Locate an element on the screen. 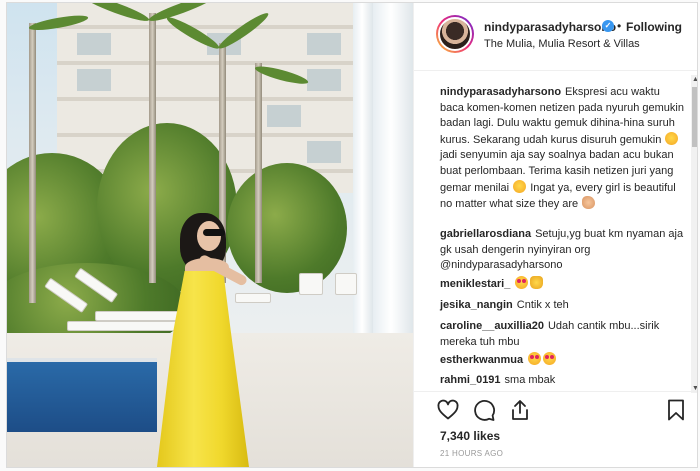 This screenshot has width=700, height=471. scroll-thumb is located at coordinates (694, 117).